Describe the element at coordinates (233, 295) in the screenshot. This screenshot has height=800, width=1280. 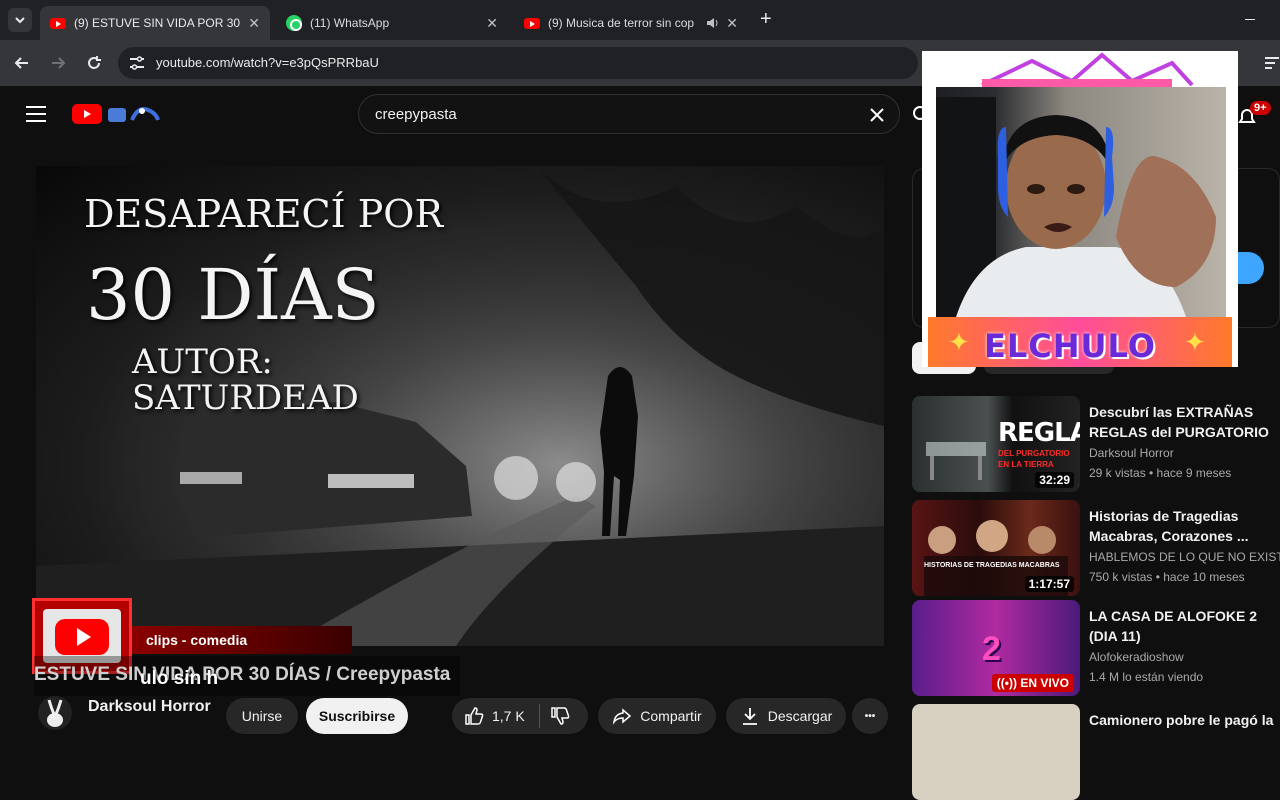
I see `thumbnail-line-2: 30 DÍAS` at that location.